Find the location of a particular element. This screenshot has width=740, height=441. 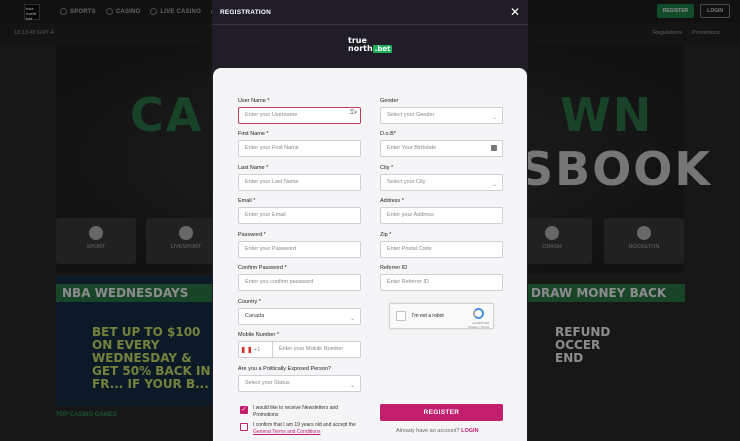

recaptcha-widget: I'm not a robot reCAPTCHA Privacy - Terms is located at coordinates (441, 316).